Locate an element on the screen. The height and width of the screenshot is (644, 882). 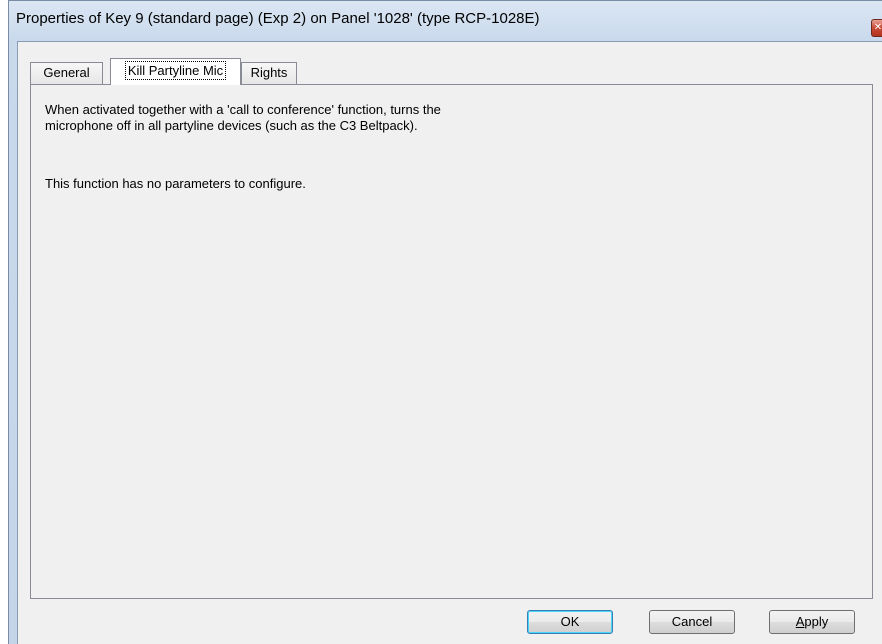
tab-rights-label: Rights is located at coordinates (269, 72).